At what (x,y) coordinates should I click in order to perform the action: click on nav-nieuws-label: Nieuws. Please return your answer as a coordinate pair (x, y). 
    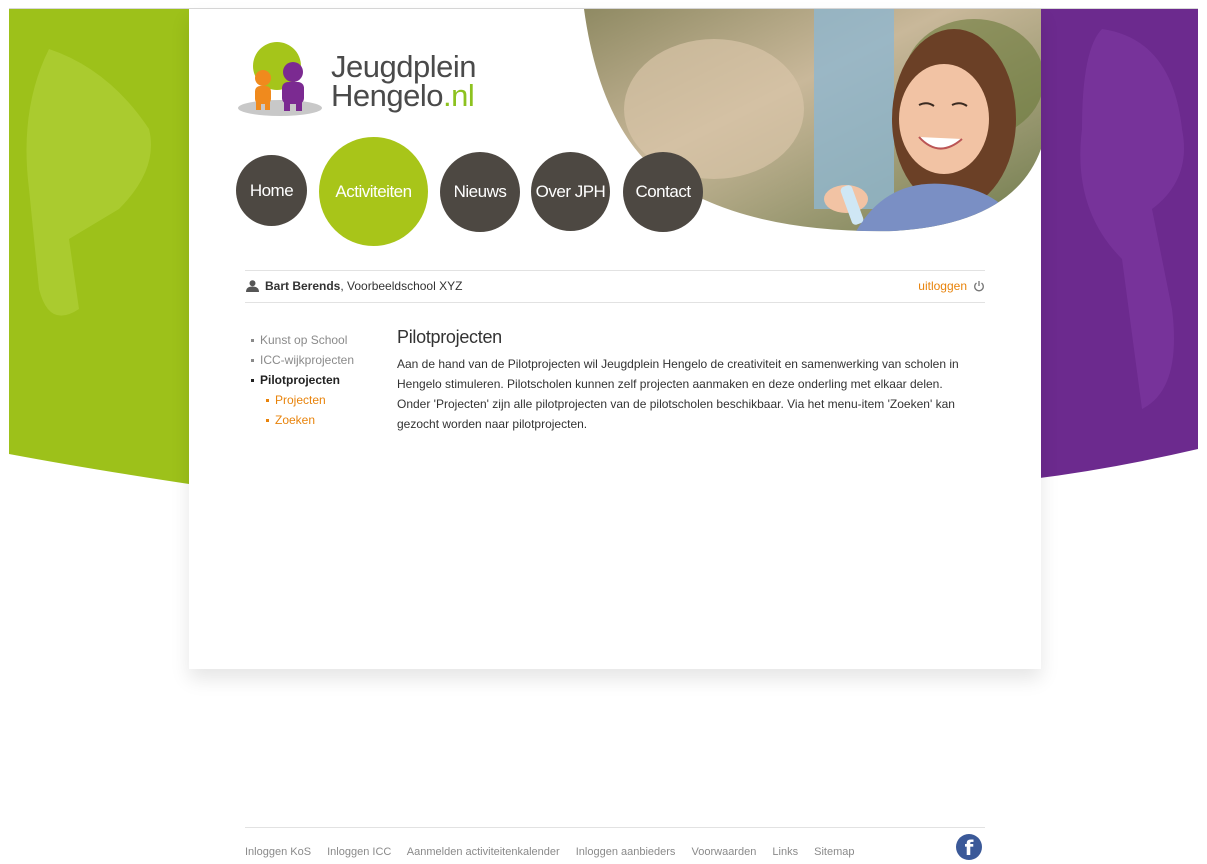
    Looking at the image, I should click on (480, 191).